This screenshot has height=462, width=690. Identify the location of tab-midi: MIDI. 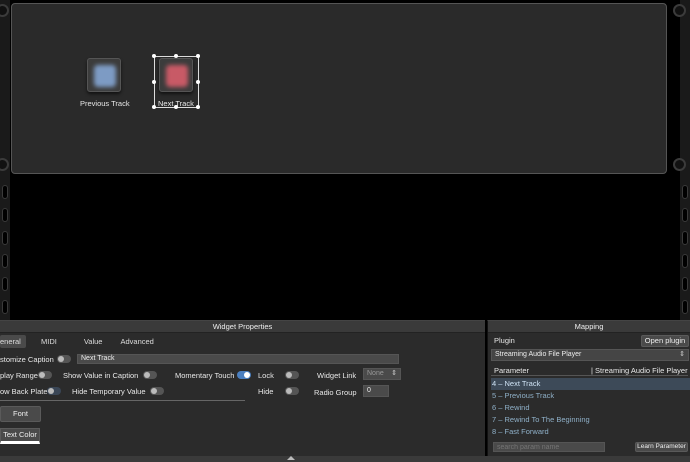
(49, 341).